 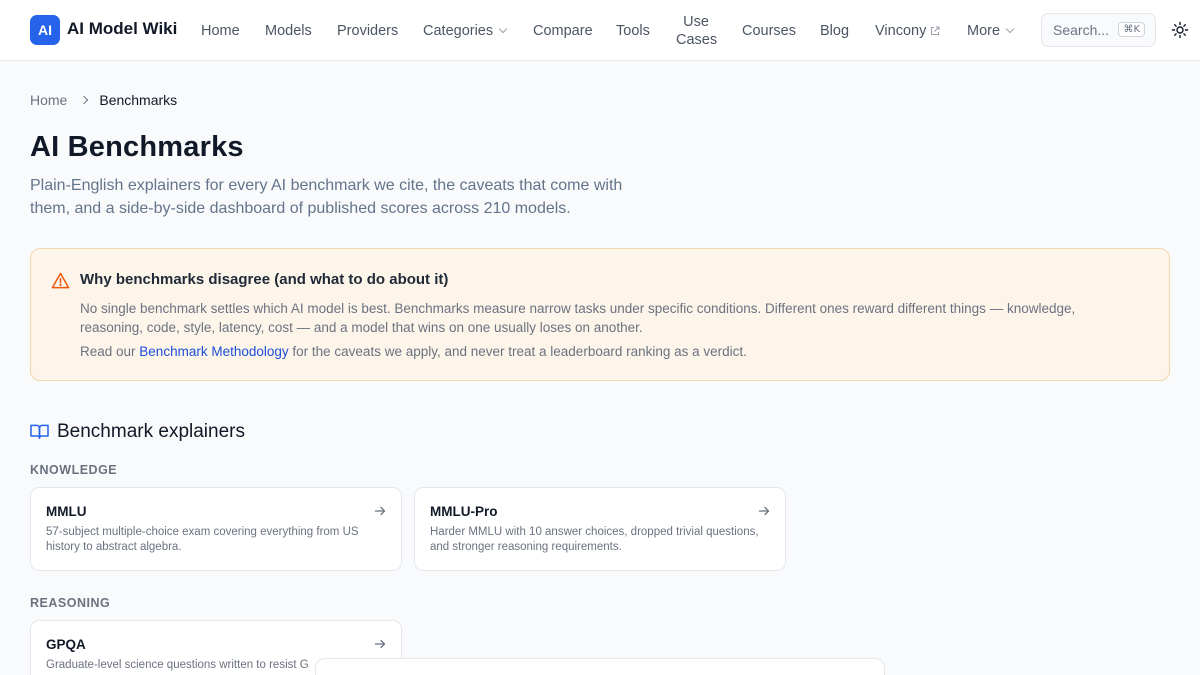 I want to click on nav-tools: Tools, so click(x=633, y=30).